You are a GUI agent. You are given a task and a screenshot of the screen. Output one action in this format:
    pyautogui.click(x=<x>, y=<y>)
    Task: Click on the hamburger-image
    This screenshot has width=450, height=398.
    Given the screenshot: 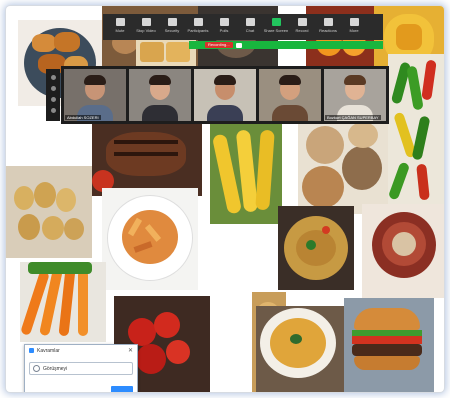 What is the action you would take?
    pyautogui.click(x=389, y=345)
    